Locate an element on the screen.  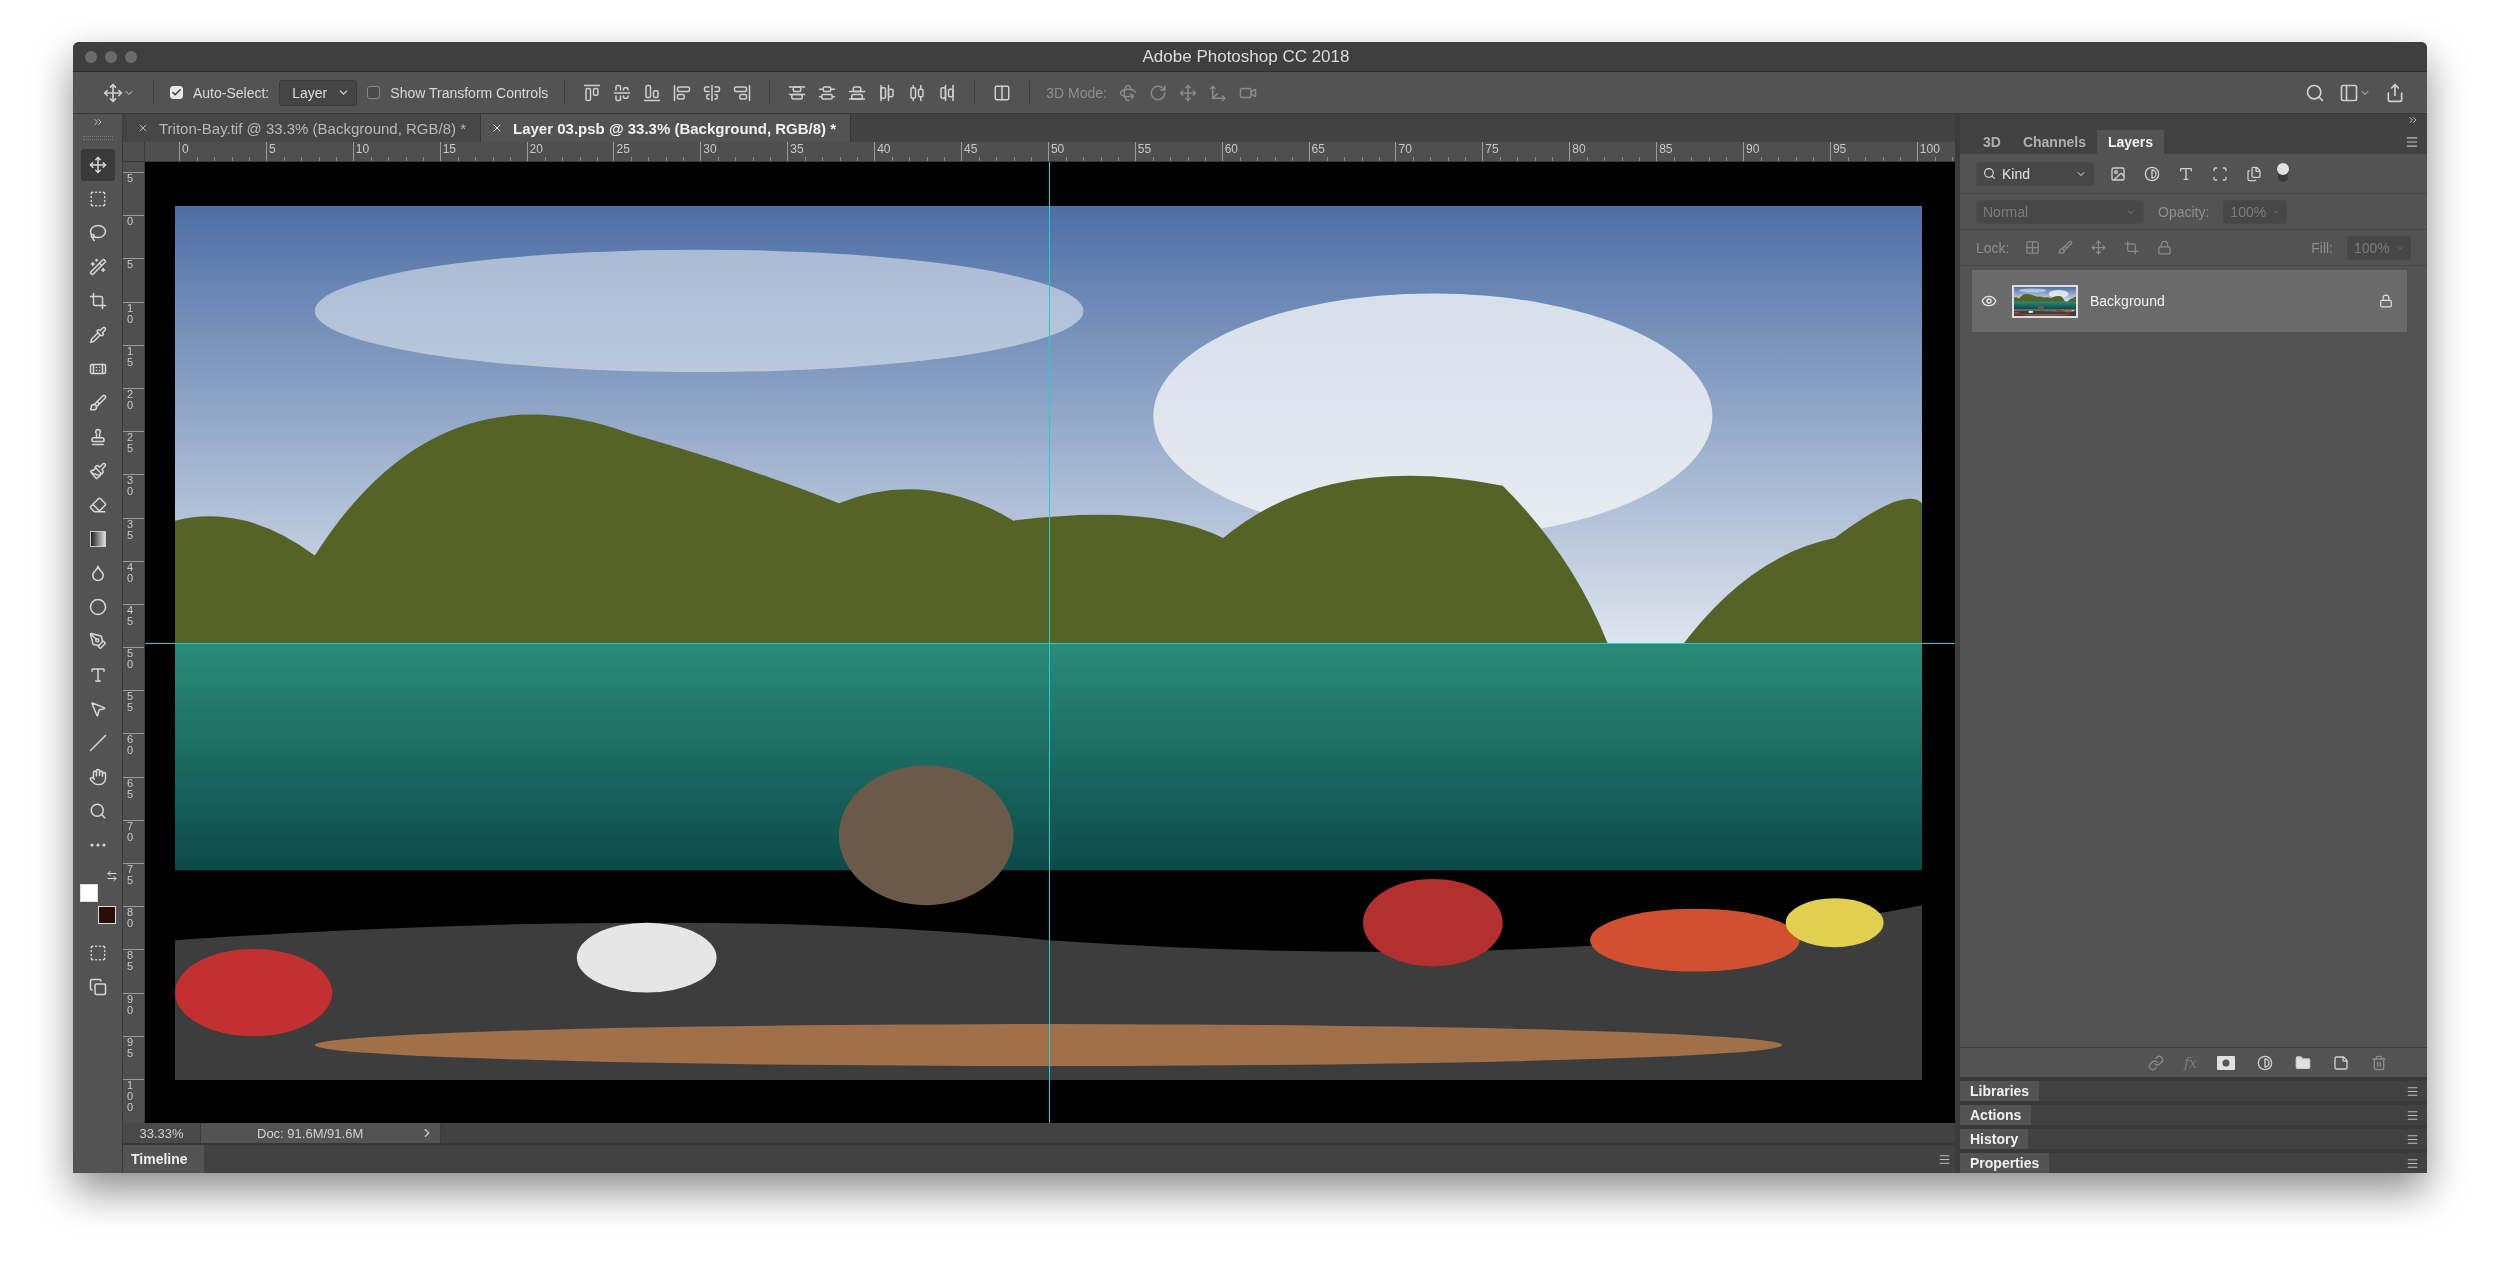
3d-mode-label: 3D Mode: is located at coordinates (1076, 92).